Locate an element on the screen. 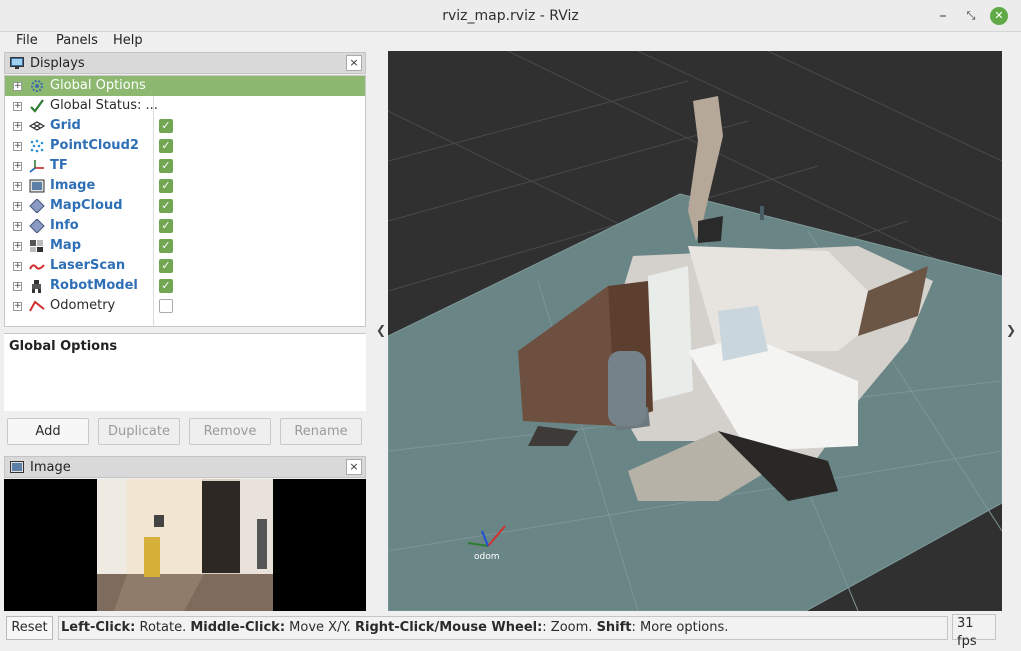 This screenshot has width=1021, height=651. close-window-button: ✕ is located at coordinates (999, 16).